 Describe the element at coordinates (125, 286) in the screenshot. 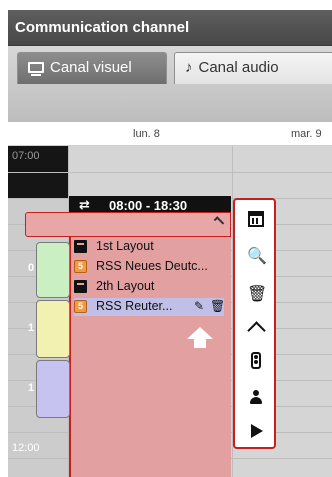

I see `layout-label: 2th Layout` at that location.